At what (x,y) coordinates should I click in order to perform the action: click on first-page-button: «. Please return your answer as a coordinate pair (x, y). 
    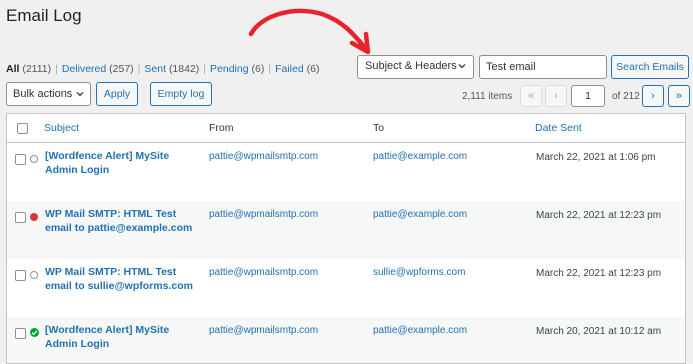
    Looking at the image, I should click on (531, 96).